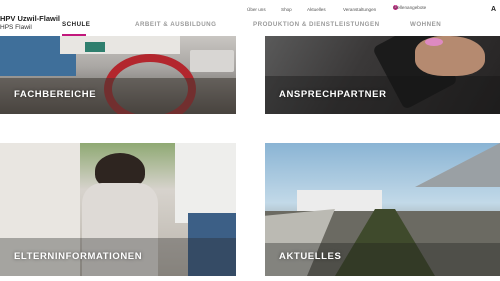 The image size is (500, 281). I want to click on language-switch: A, so click(493, 9).